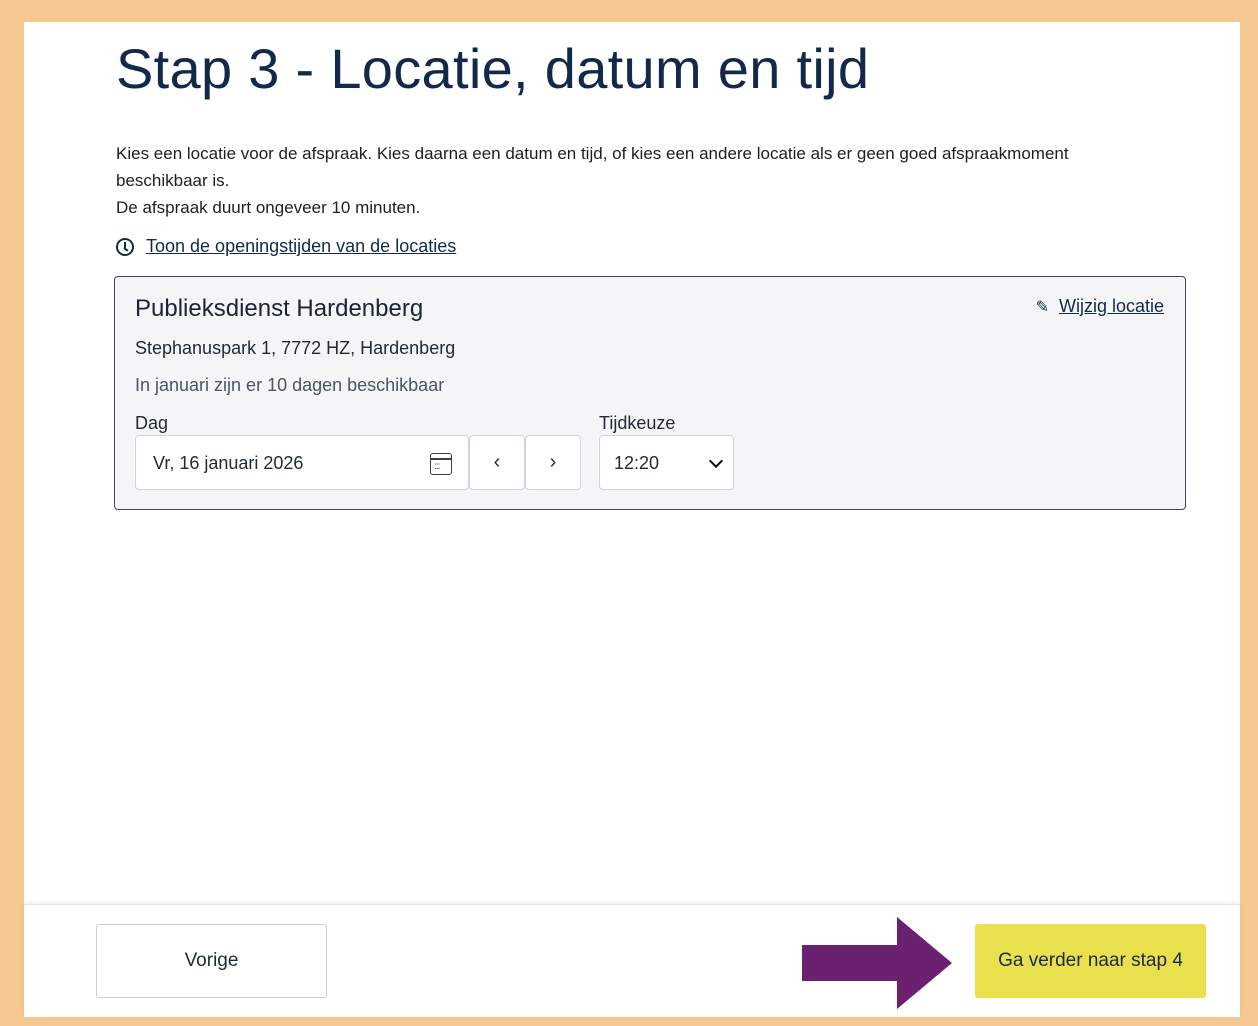  Describe the element at coordinates (553, 462) in the screenshot. I see `next-day-button: ›` at that location.